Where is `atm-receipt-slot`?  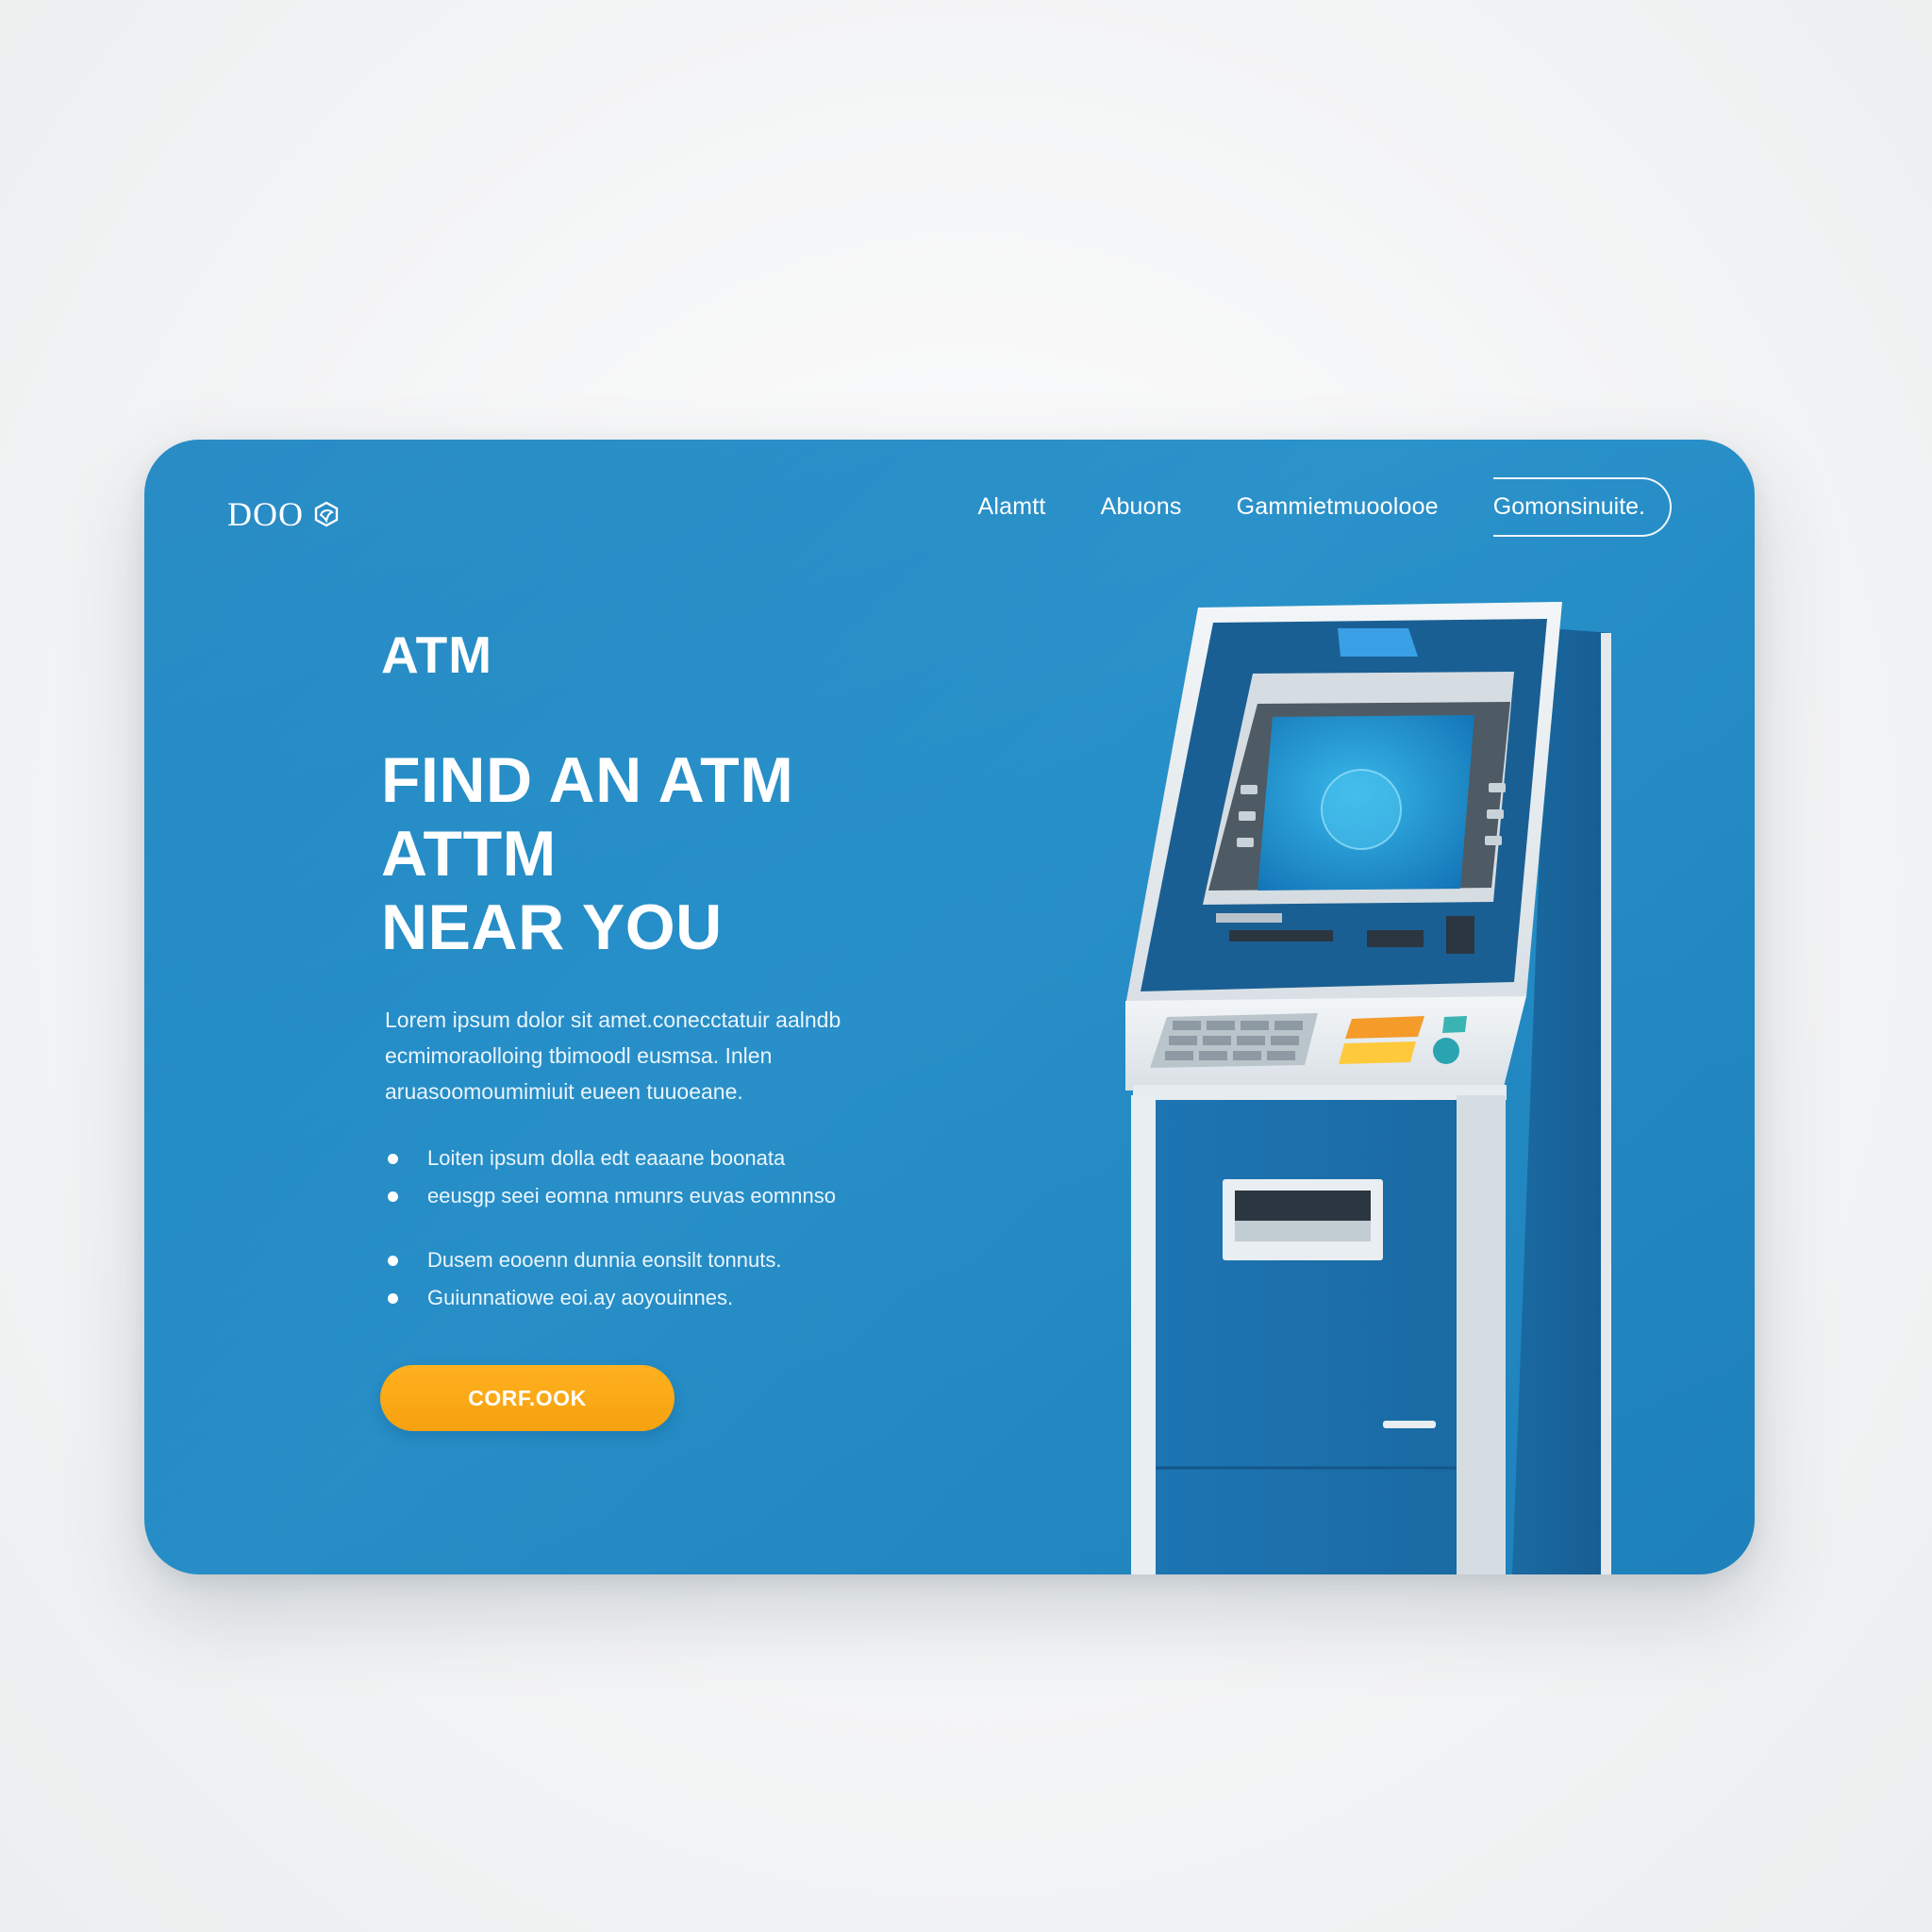 atm-receipt-slot is located at coordinates (1281, 936).